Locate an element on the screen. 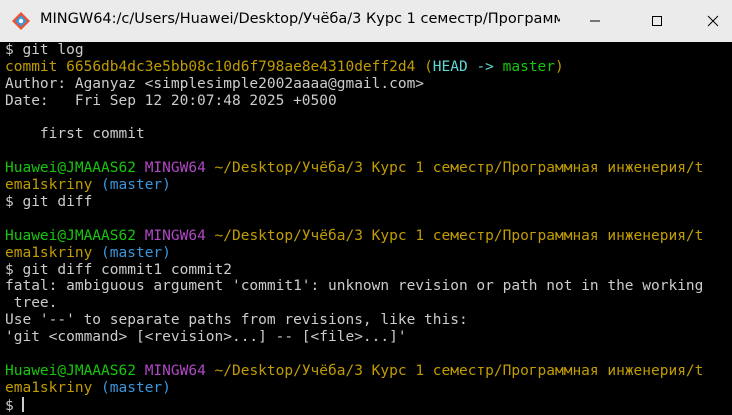 This screenshot has width=732, height=415. command-text: git diff commit1 commit2 is located at coordinates (127, 269).